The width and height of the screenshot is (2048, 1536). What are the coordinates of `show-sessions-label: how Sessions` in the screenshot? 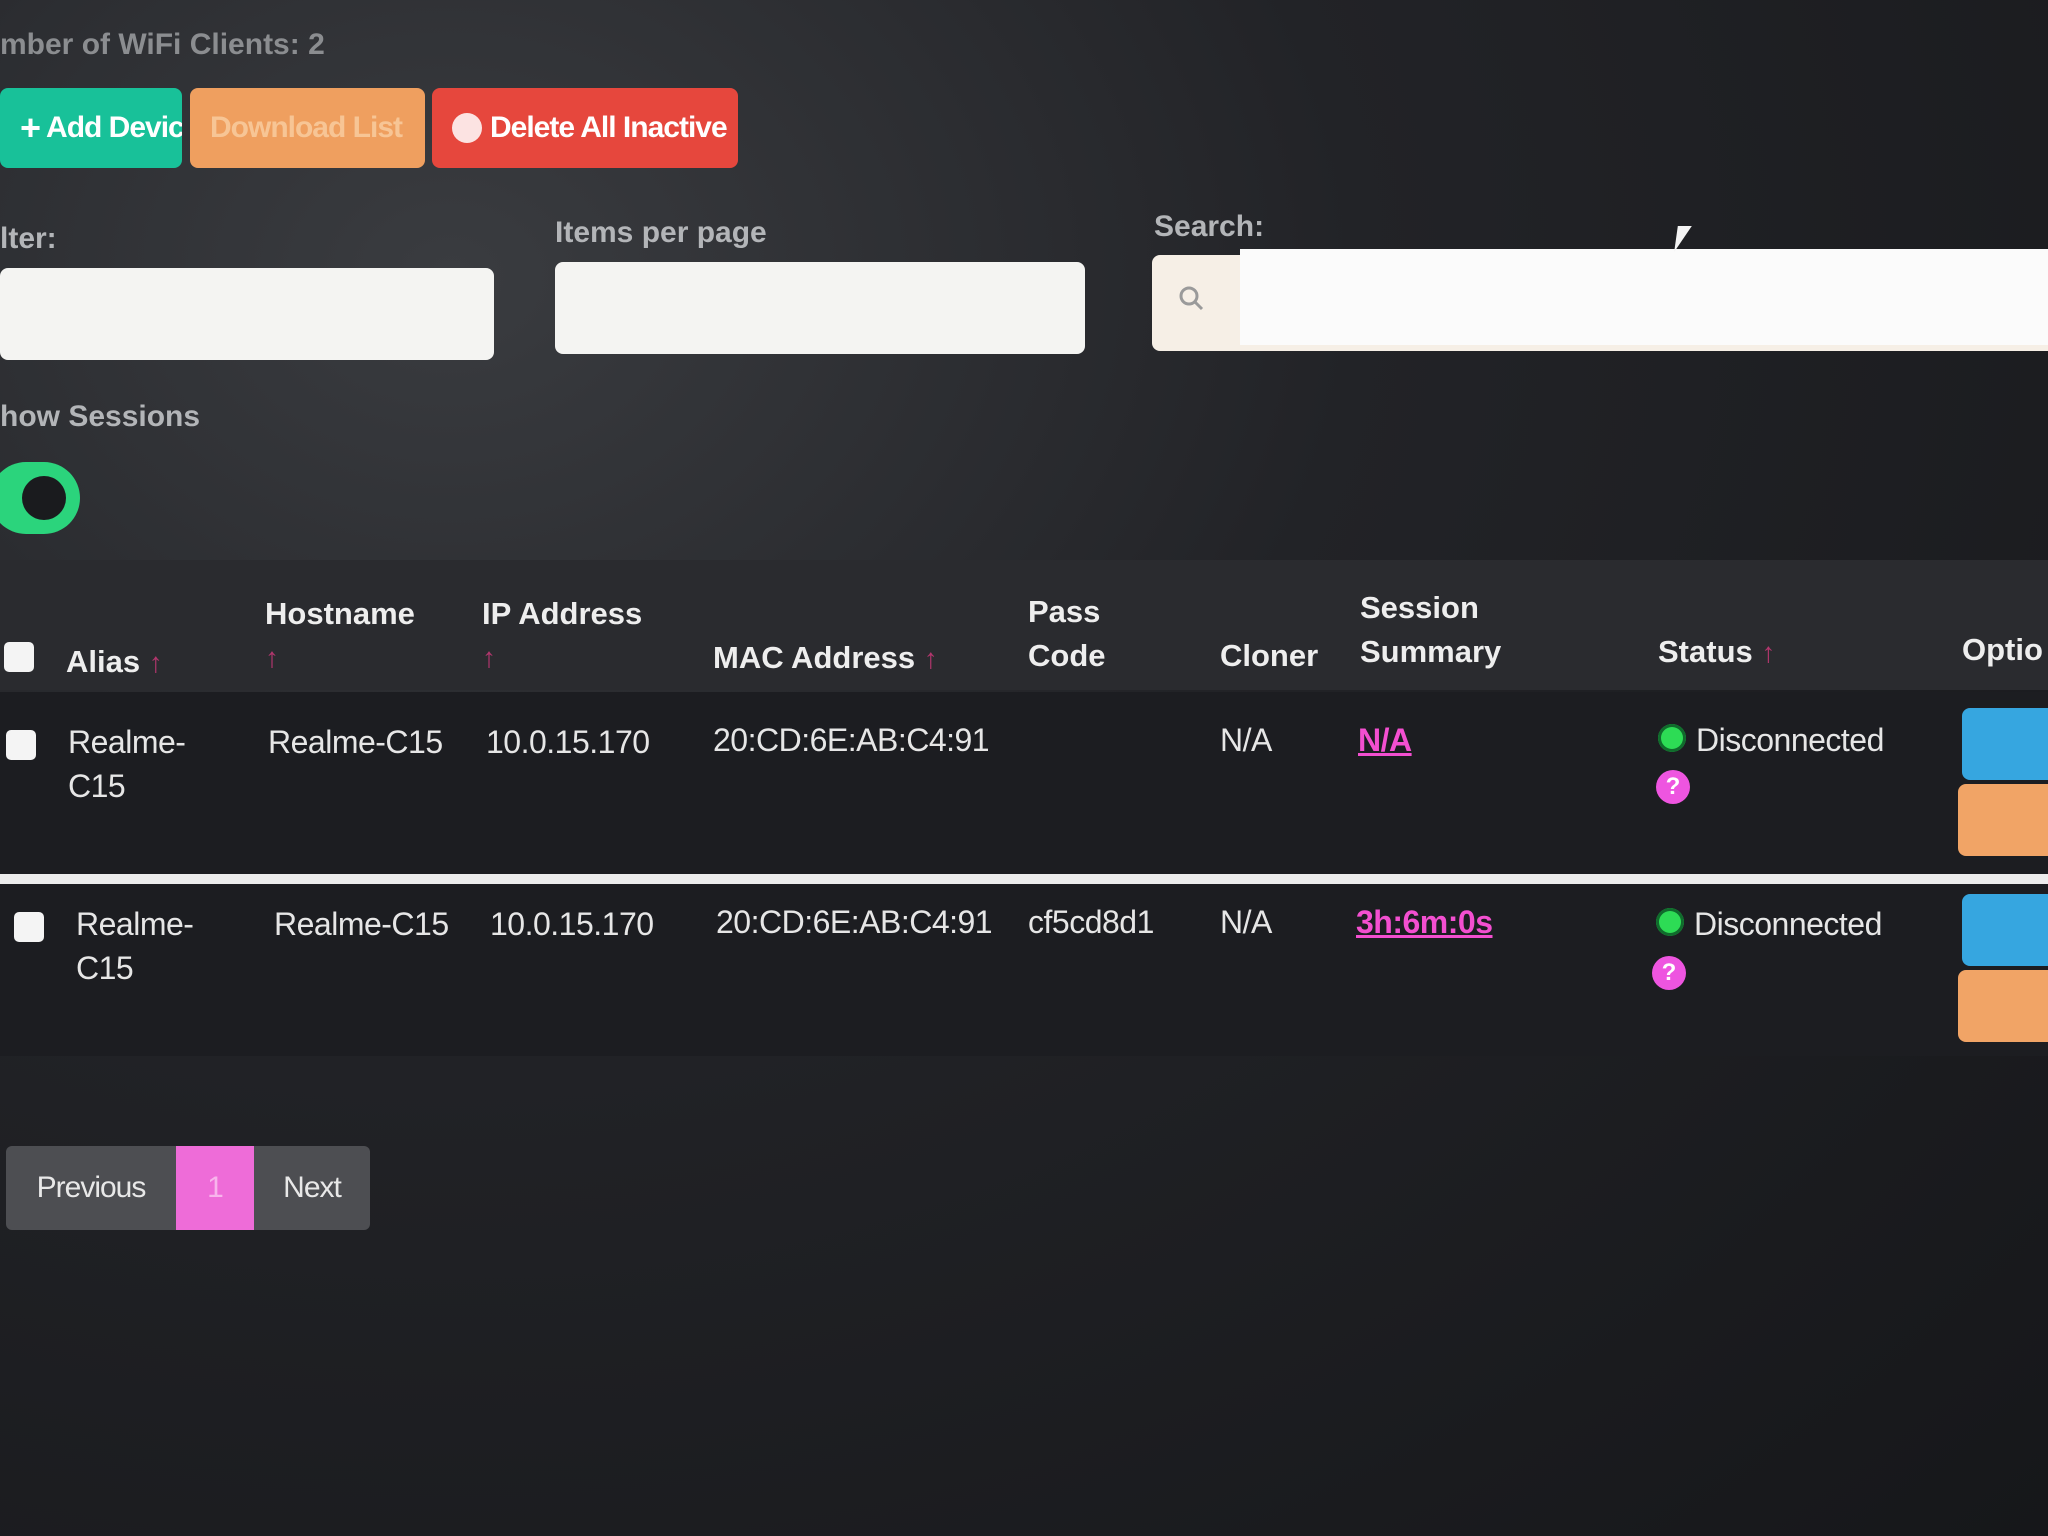 It's located at (100, 416).